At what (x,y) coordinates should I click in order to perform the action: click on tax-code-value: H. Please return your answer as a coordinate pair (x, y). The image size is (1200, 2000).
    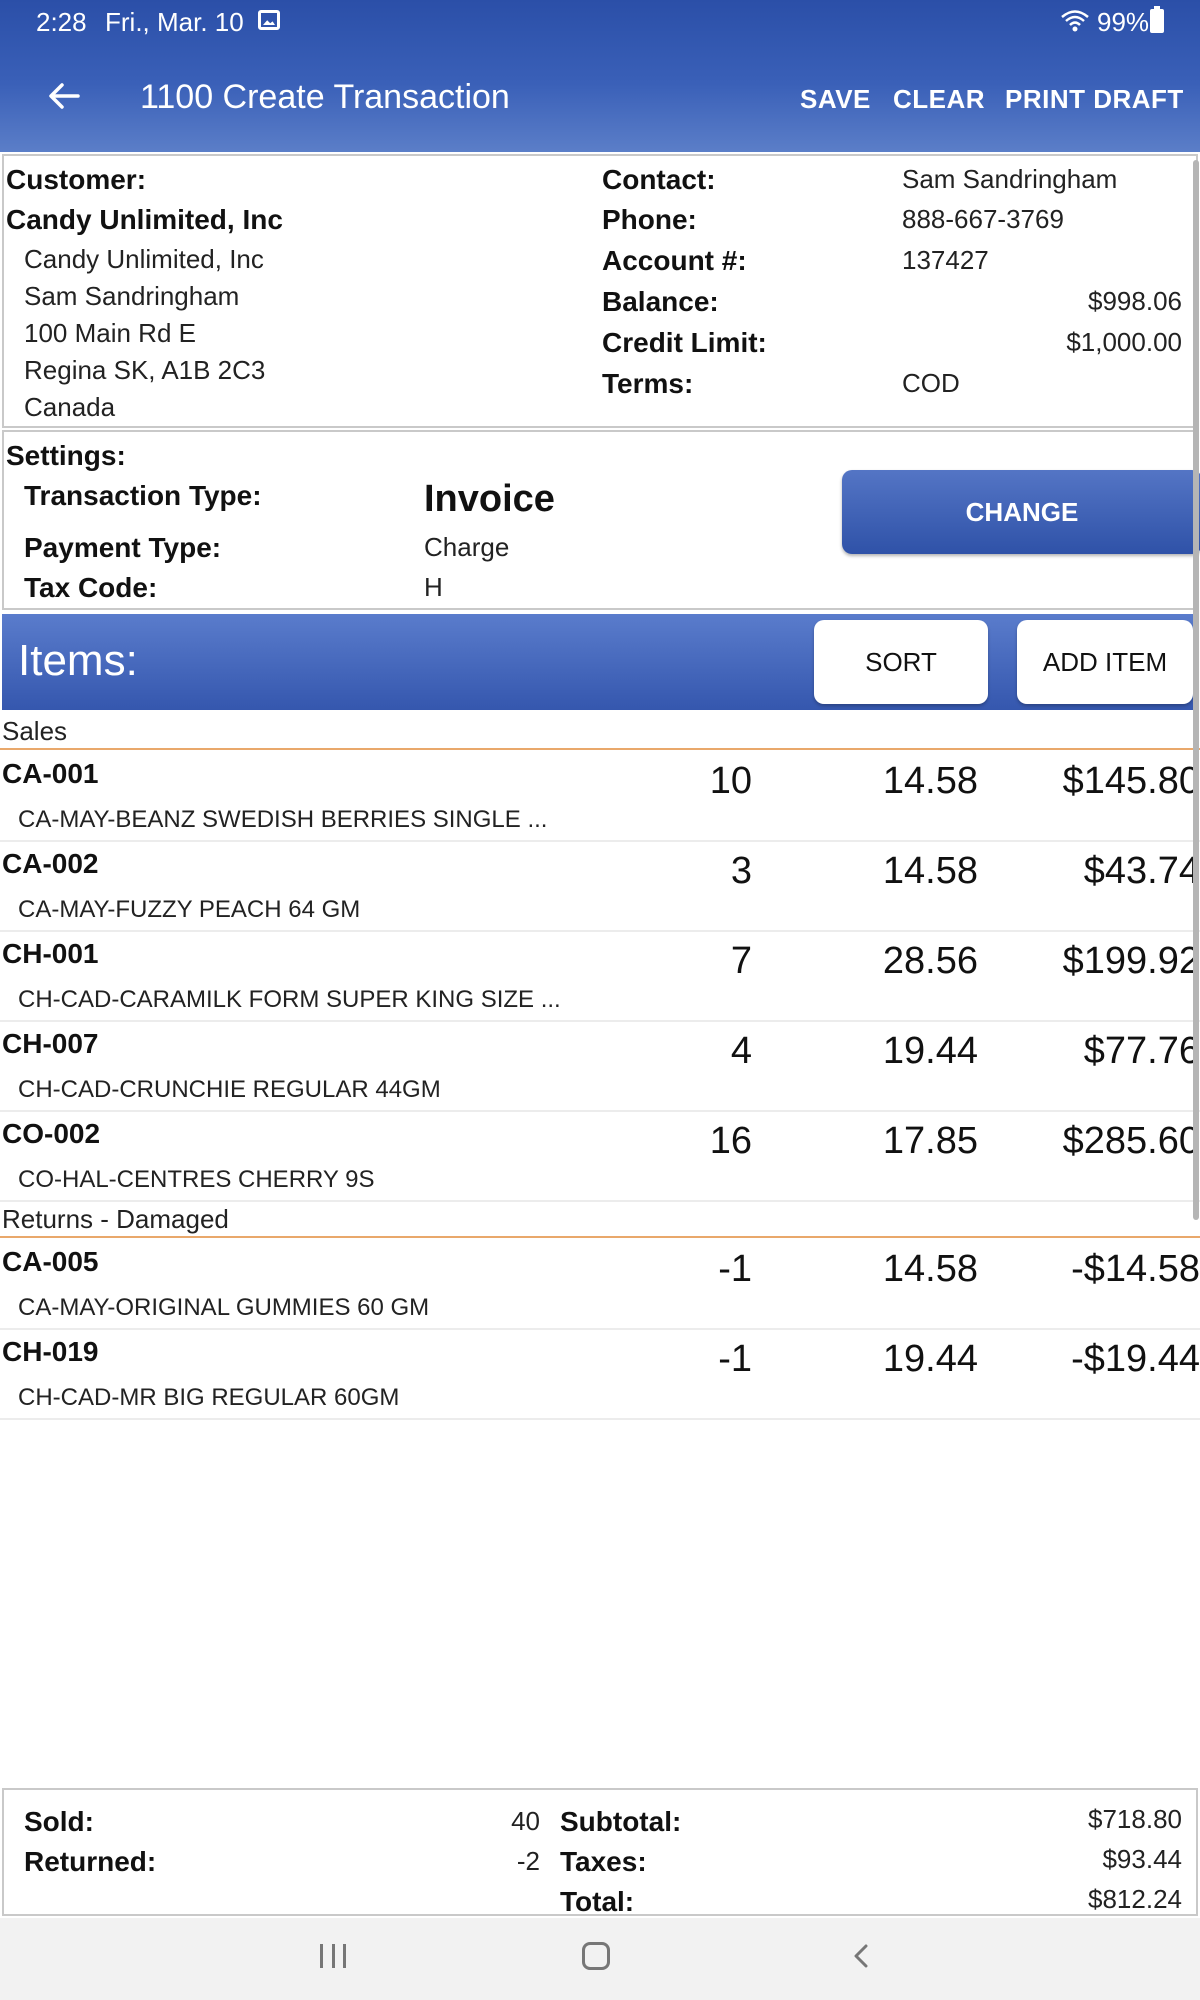
    Looking at the image, I should click on (433, 587).